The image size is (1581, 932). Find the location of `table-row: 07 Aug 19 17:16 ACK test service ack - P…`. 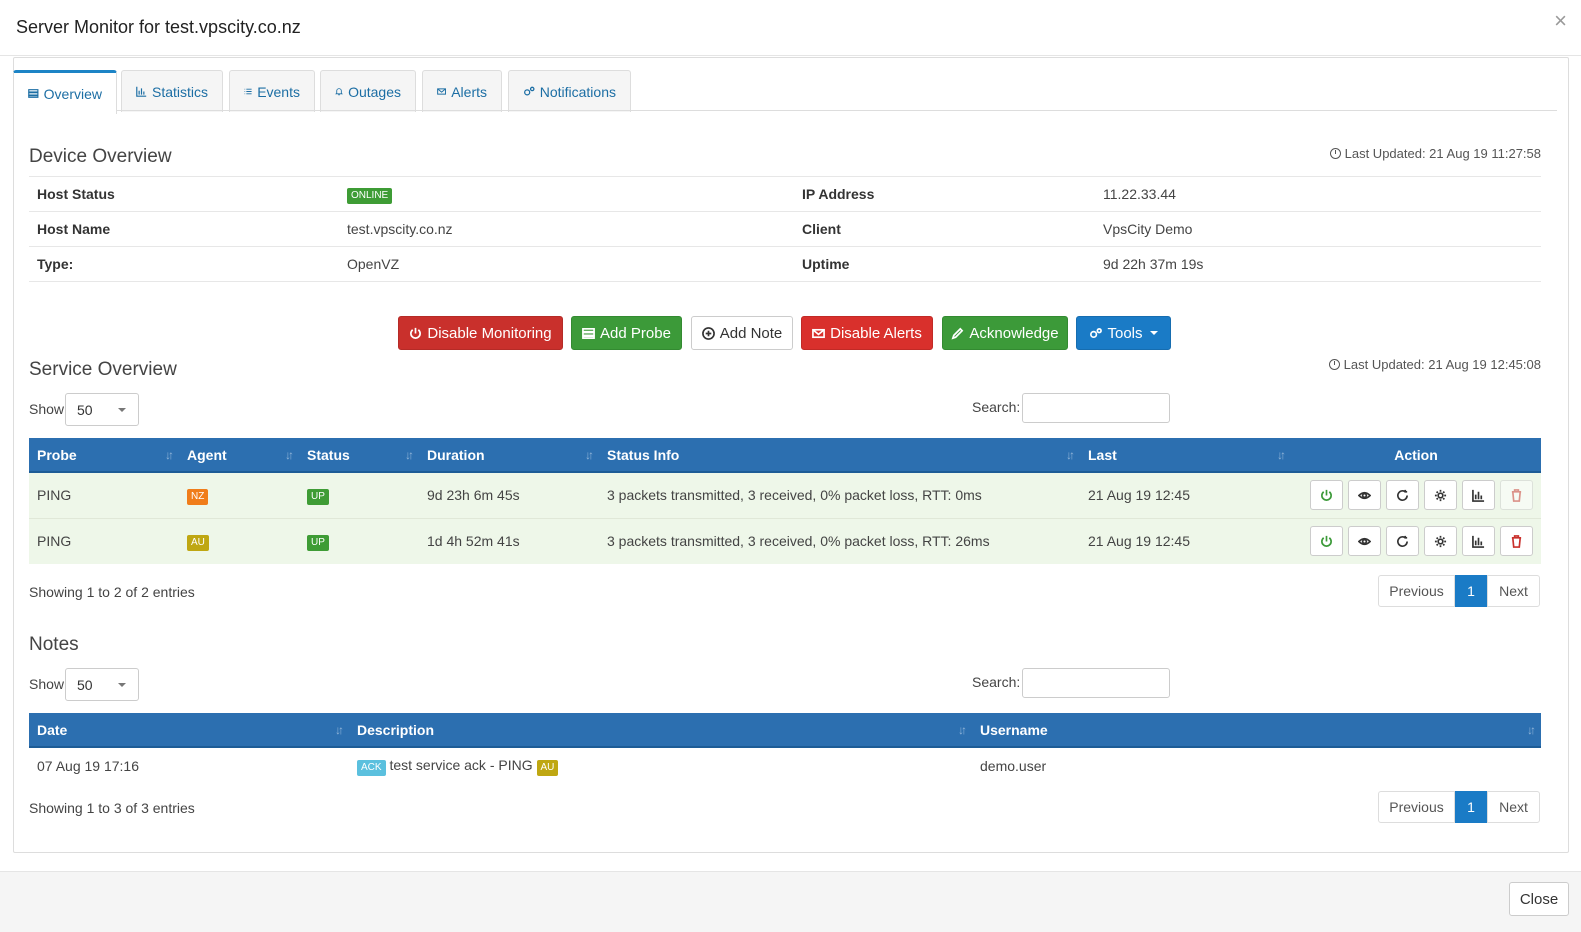

table-row: 07 Aug 19 17:16 ACK test service ack - P… is located at coordinates (785, 765).